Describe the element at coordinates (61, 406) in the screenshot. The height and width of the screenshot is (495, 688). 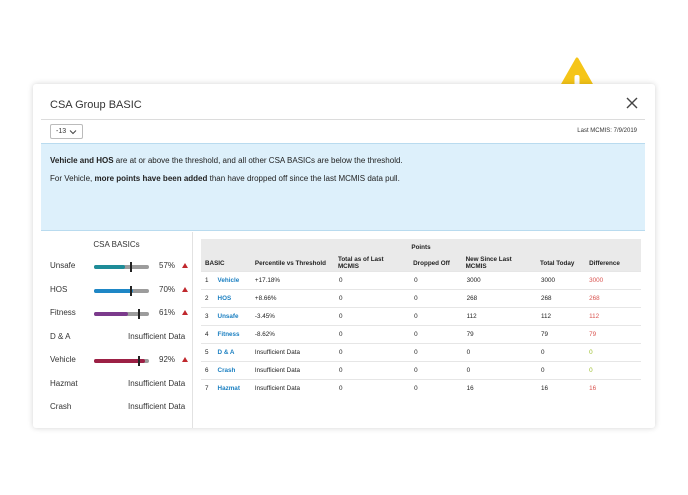
I see `basic-name: Crash` at that location.